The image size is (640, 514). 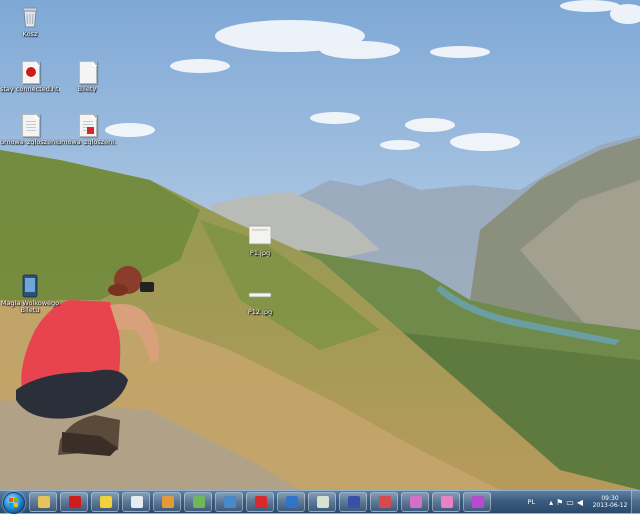 I want to click on desktop-icon-label: Bilety, so click(x=87, y=89).